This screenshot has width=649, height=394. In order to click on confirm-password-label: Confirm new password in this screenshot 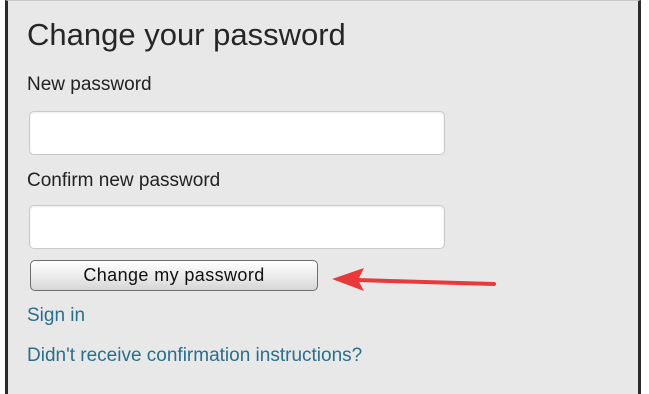, I will do `click(124, 180)`.